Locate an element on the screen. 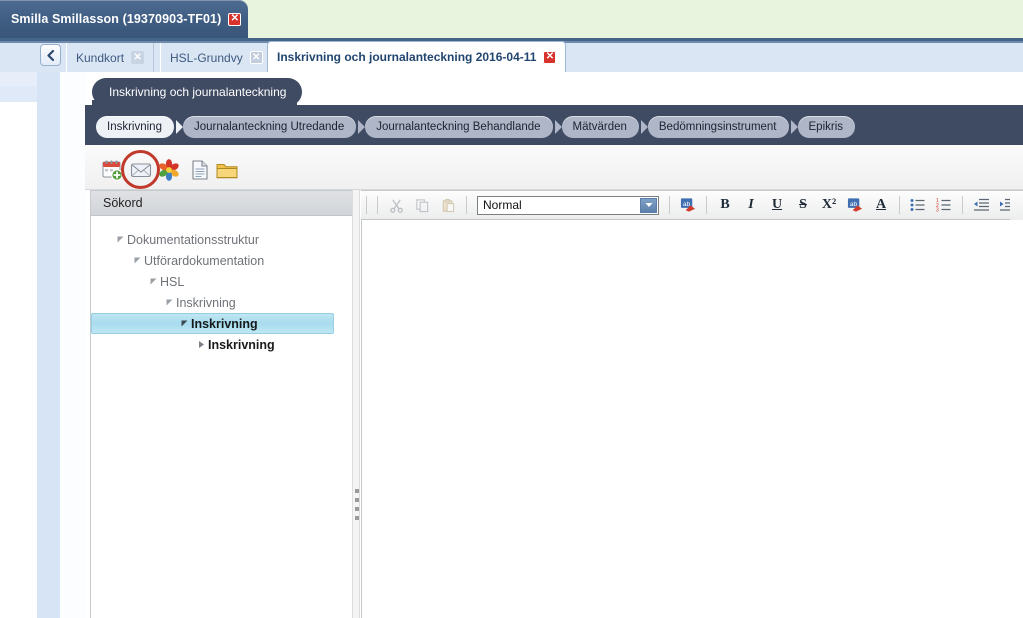 The height and width of the screenshot is (618, 1023). step-inskrivning: Inskrivning is located at coordinates (139, 127).